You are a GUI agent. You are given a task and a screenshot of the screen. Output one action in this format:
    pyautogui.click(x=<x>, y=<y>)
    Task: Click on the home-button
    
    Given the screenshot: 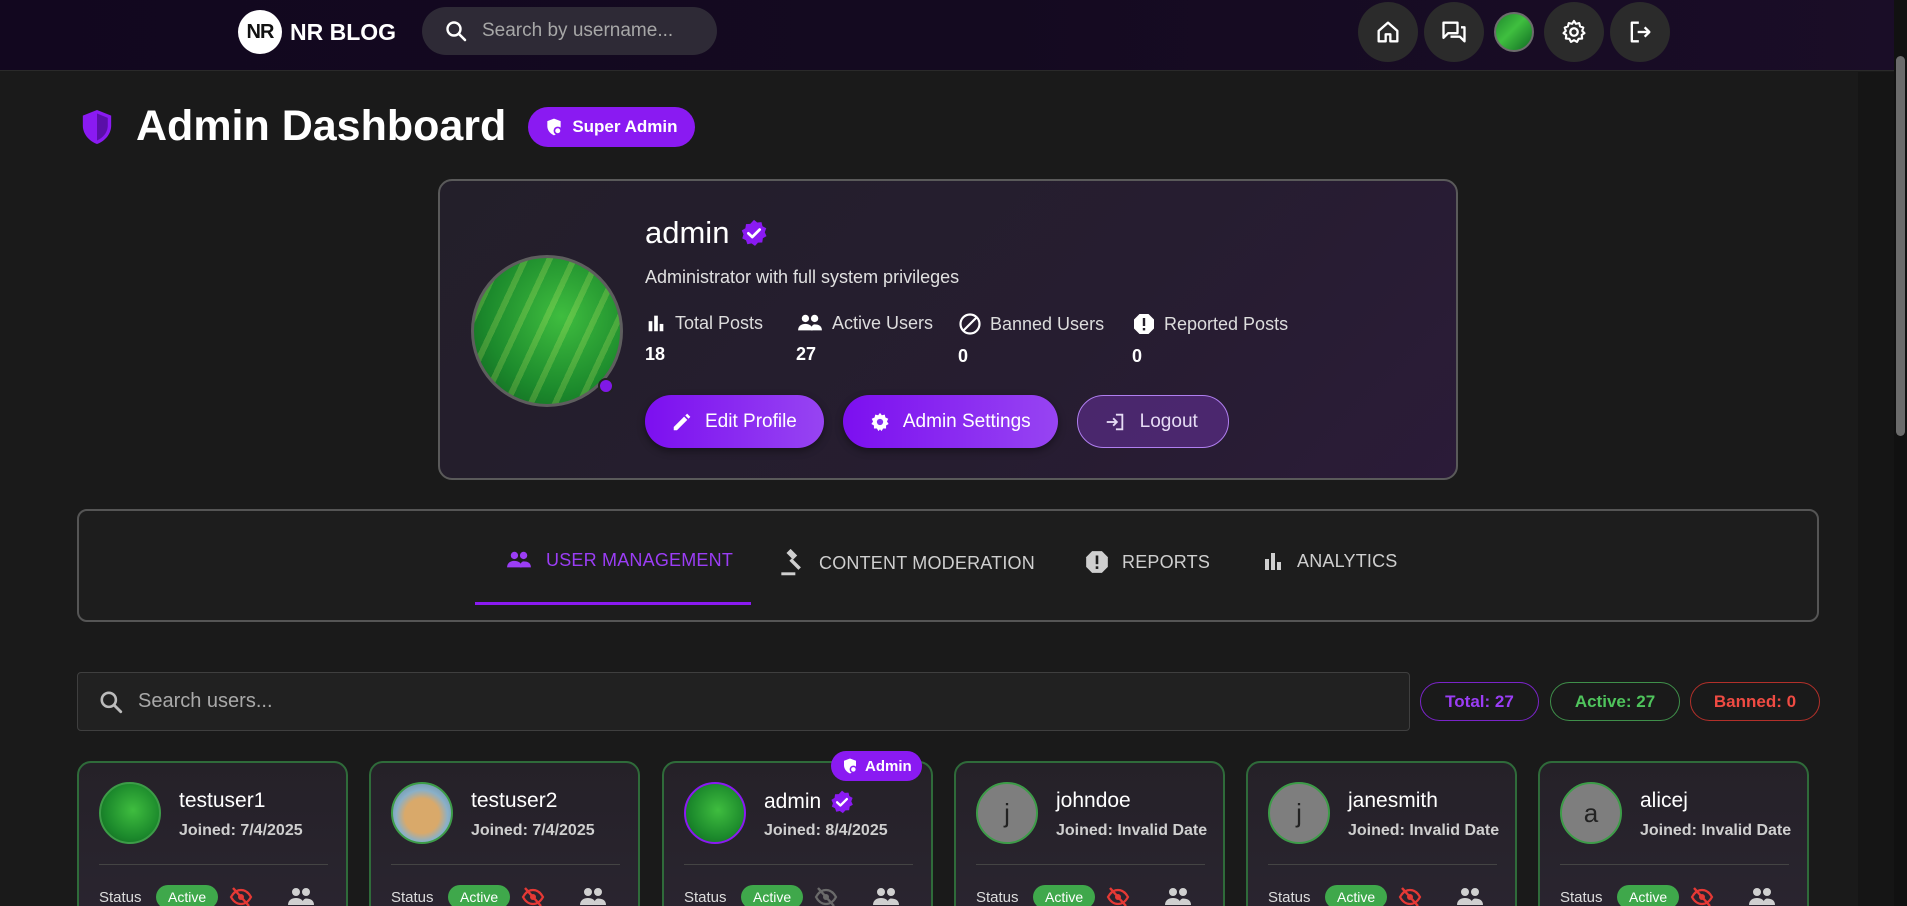 What is the action you would take?
    pyautogui.click(x=1388, y=32)
    